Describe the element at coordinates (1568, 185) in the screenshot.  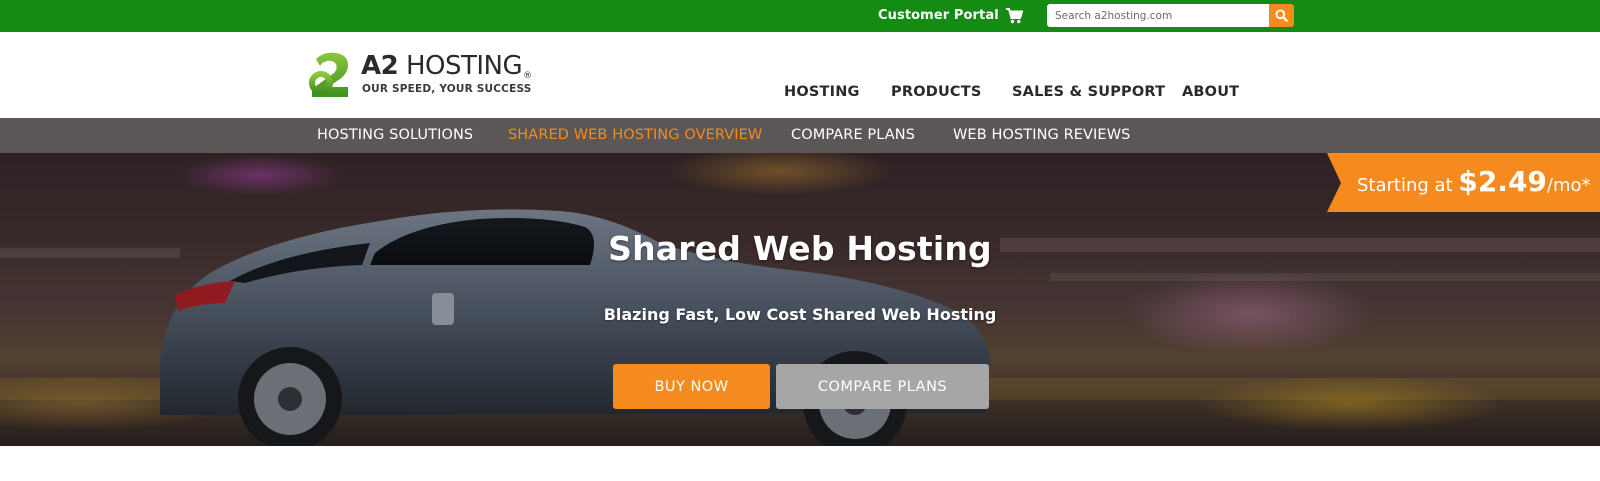
I see `price-period: /mo*` at that location.